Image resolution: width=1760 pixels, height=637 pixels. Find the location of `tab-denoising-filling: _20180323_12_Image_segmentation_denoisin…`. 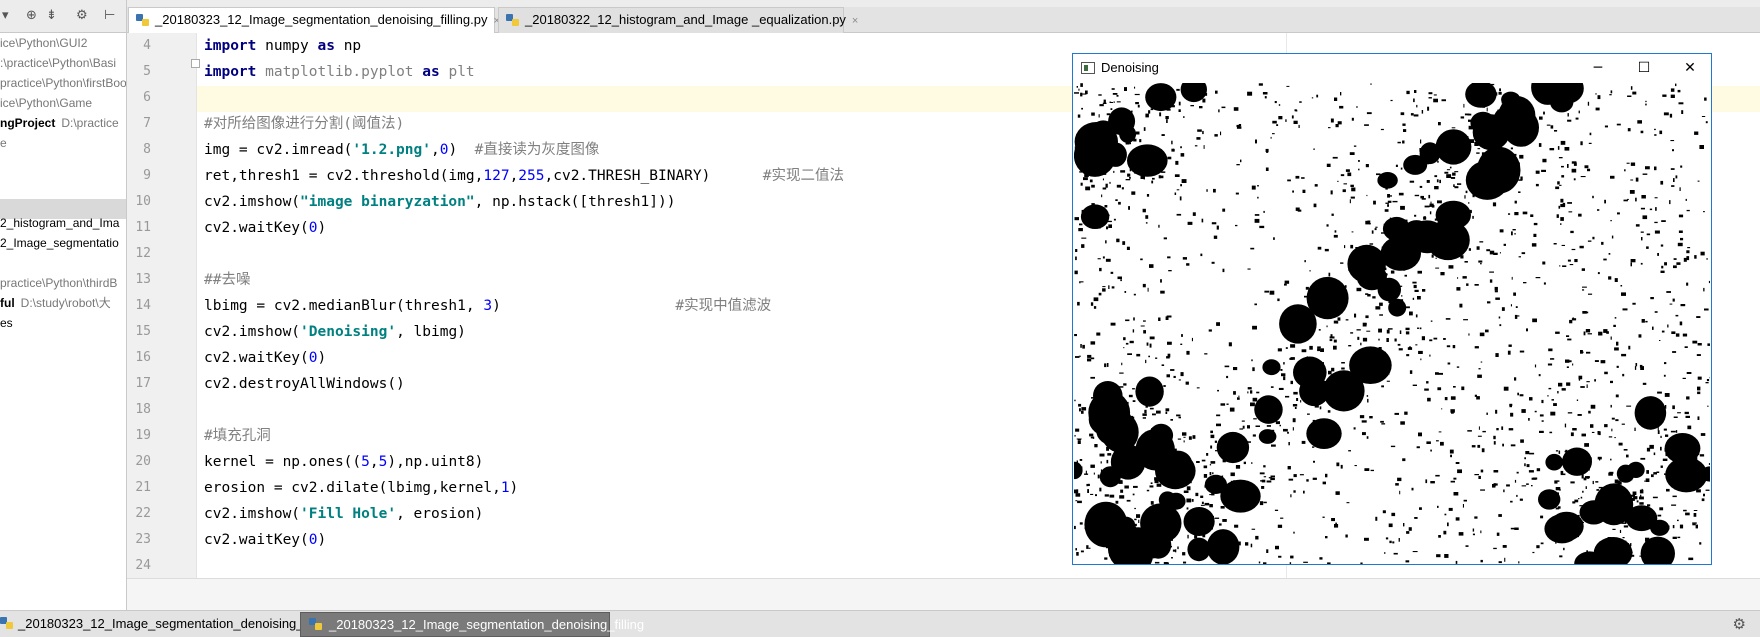

tab-denoising-filling: _20180323_12_Image_segmentation_denoisin… is located at coordinates (314, 20).